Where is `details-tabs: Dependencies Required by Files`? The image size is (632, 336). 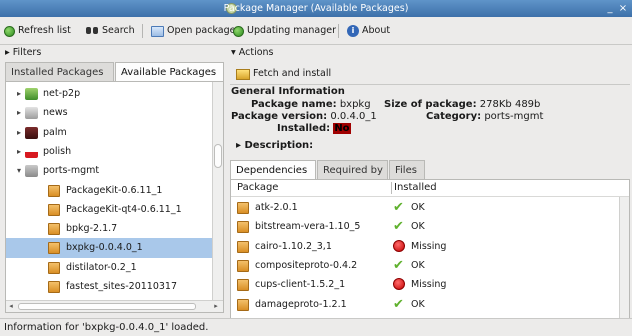
details-tabs: Dependencies Required by Files is located at coordinates (430, 170).